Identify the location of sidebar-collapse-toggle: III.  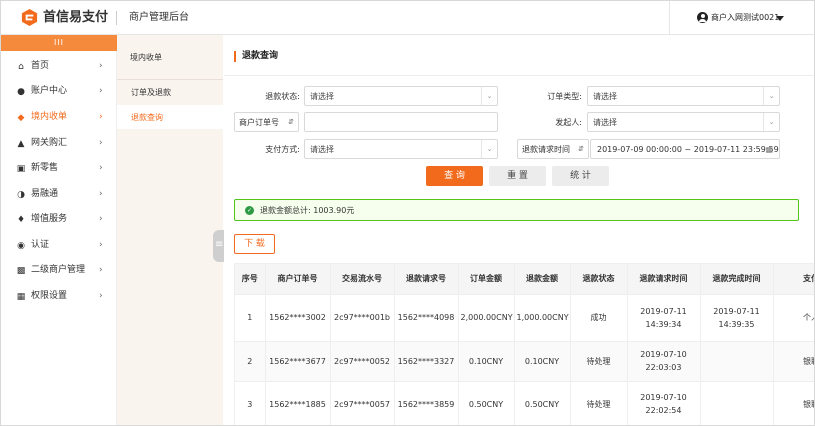
(59, 43).